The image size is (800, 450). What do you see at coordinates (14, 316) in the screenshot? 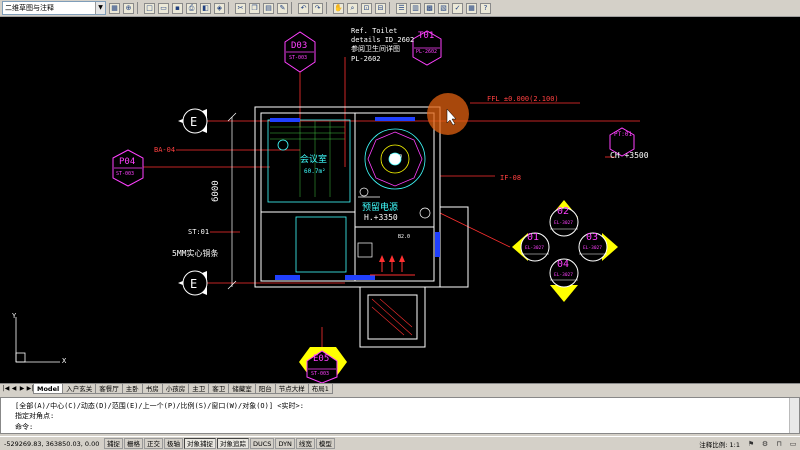
I see `ucs-y-label: Y` at bounding box center [14, 316].